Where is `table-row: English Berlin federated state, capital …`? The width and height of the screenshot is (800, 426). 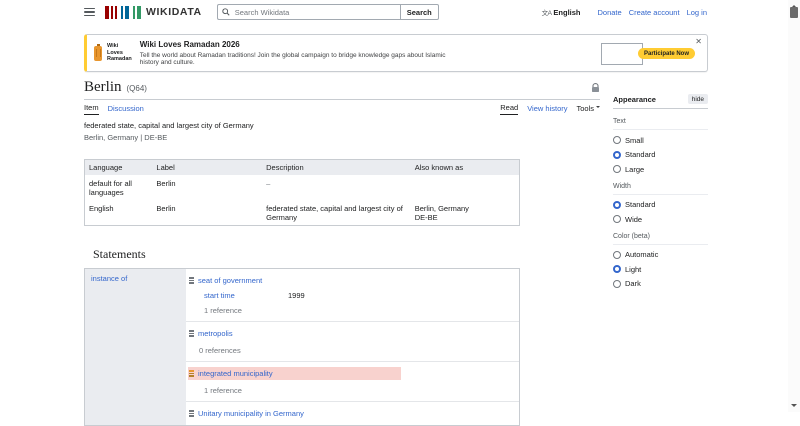
table-row: English Berlin federated state, capital … is located at coordinates (302, 213).